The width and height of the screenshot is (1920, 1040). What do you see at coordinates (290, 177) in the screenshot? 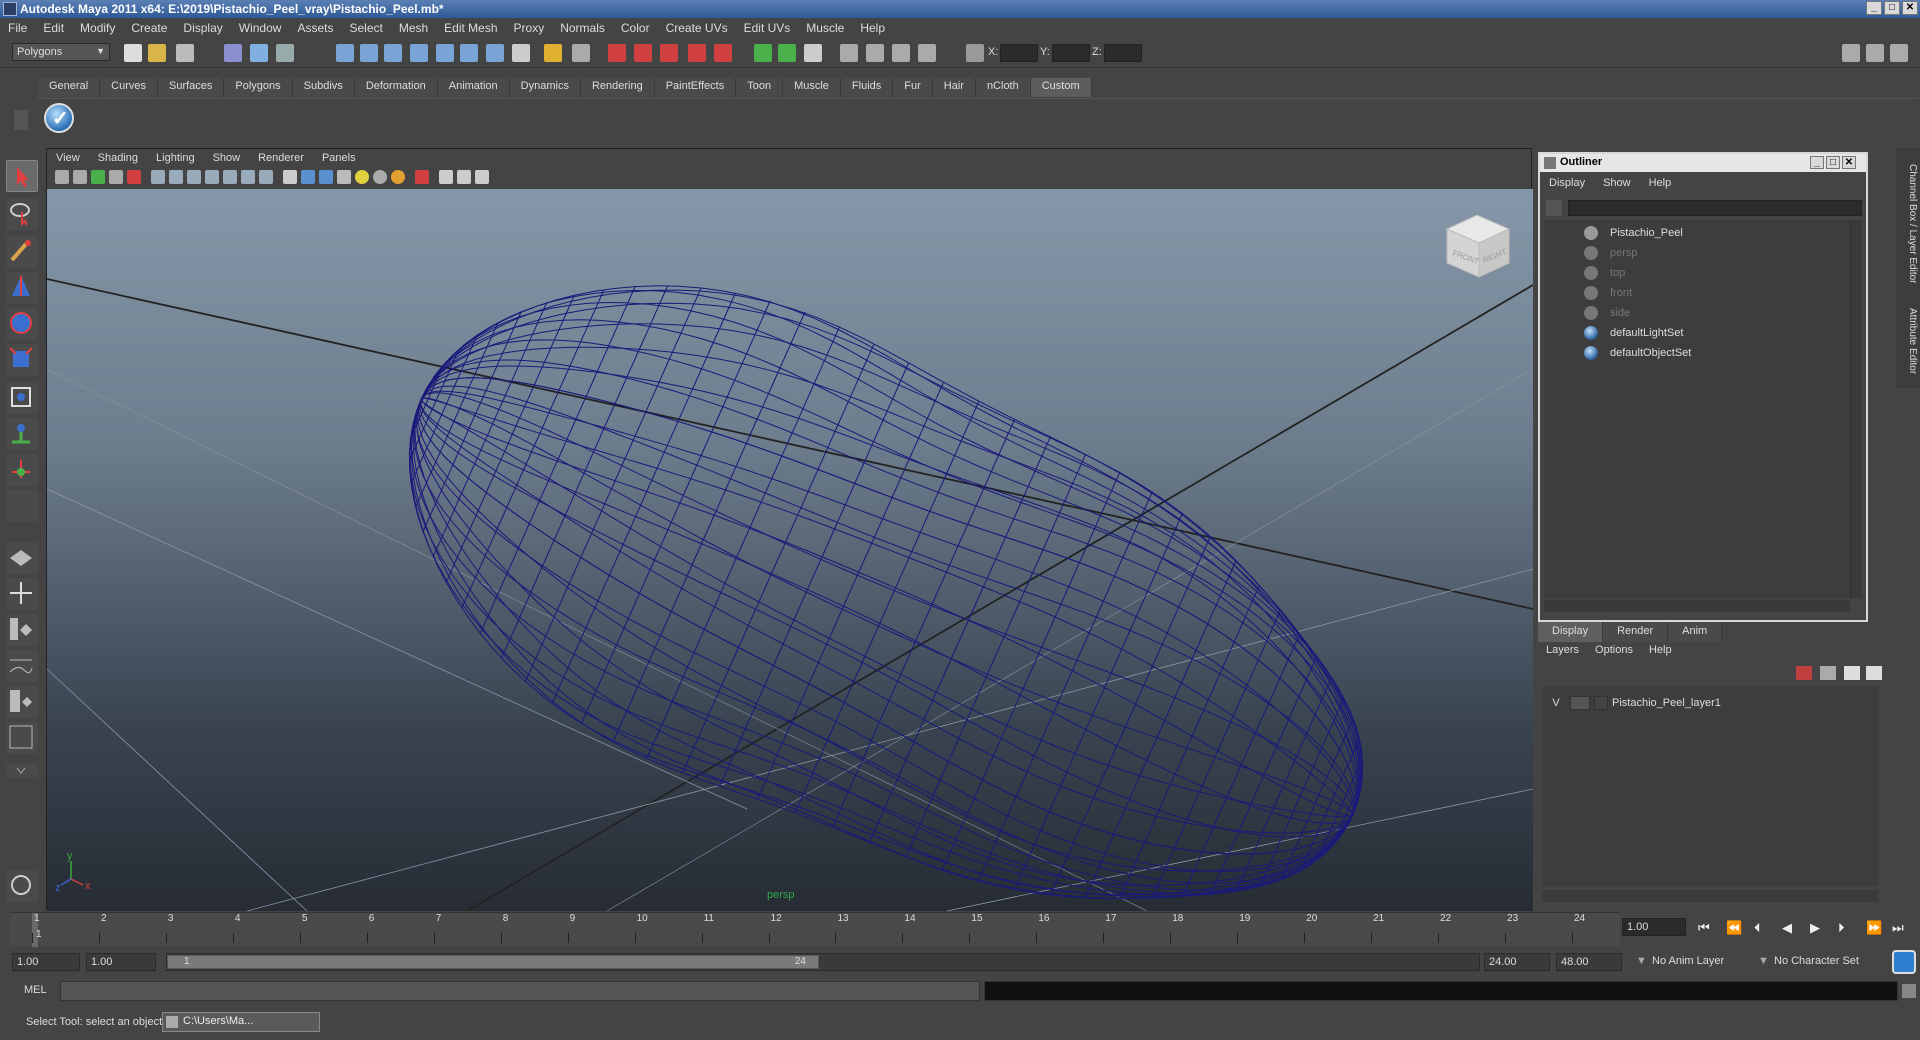
I see `wireframe-icon` at bounding box center [290, 177].